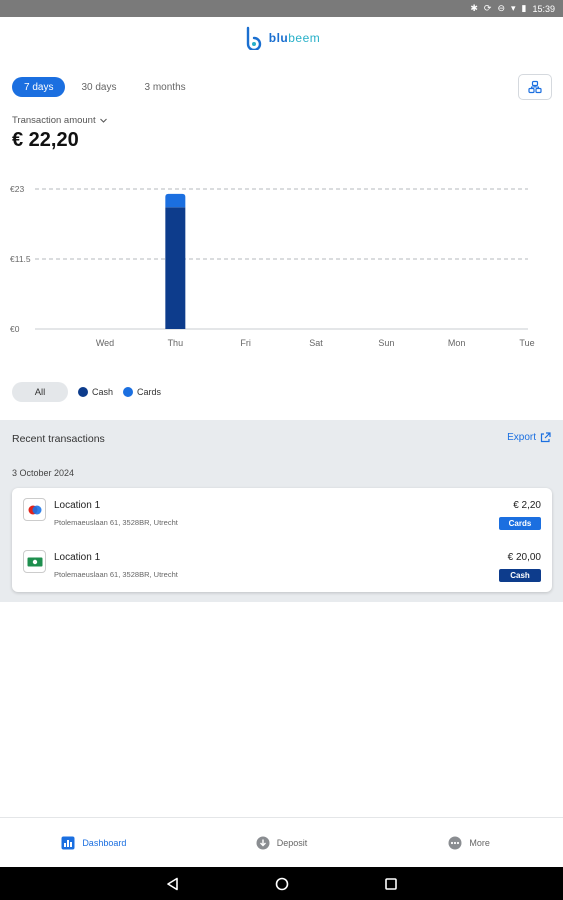  I want to click on dashboard-icon, so click(68, 843).